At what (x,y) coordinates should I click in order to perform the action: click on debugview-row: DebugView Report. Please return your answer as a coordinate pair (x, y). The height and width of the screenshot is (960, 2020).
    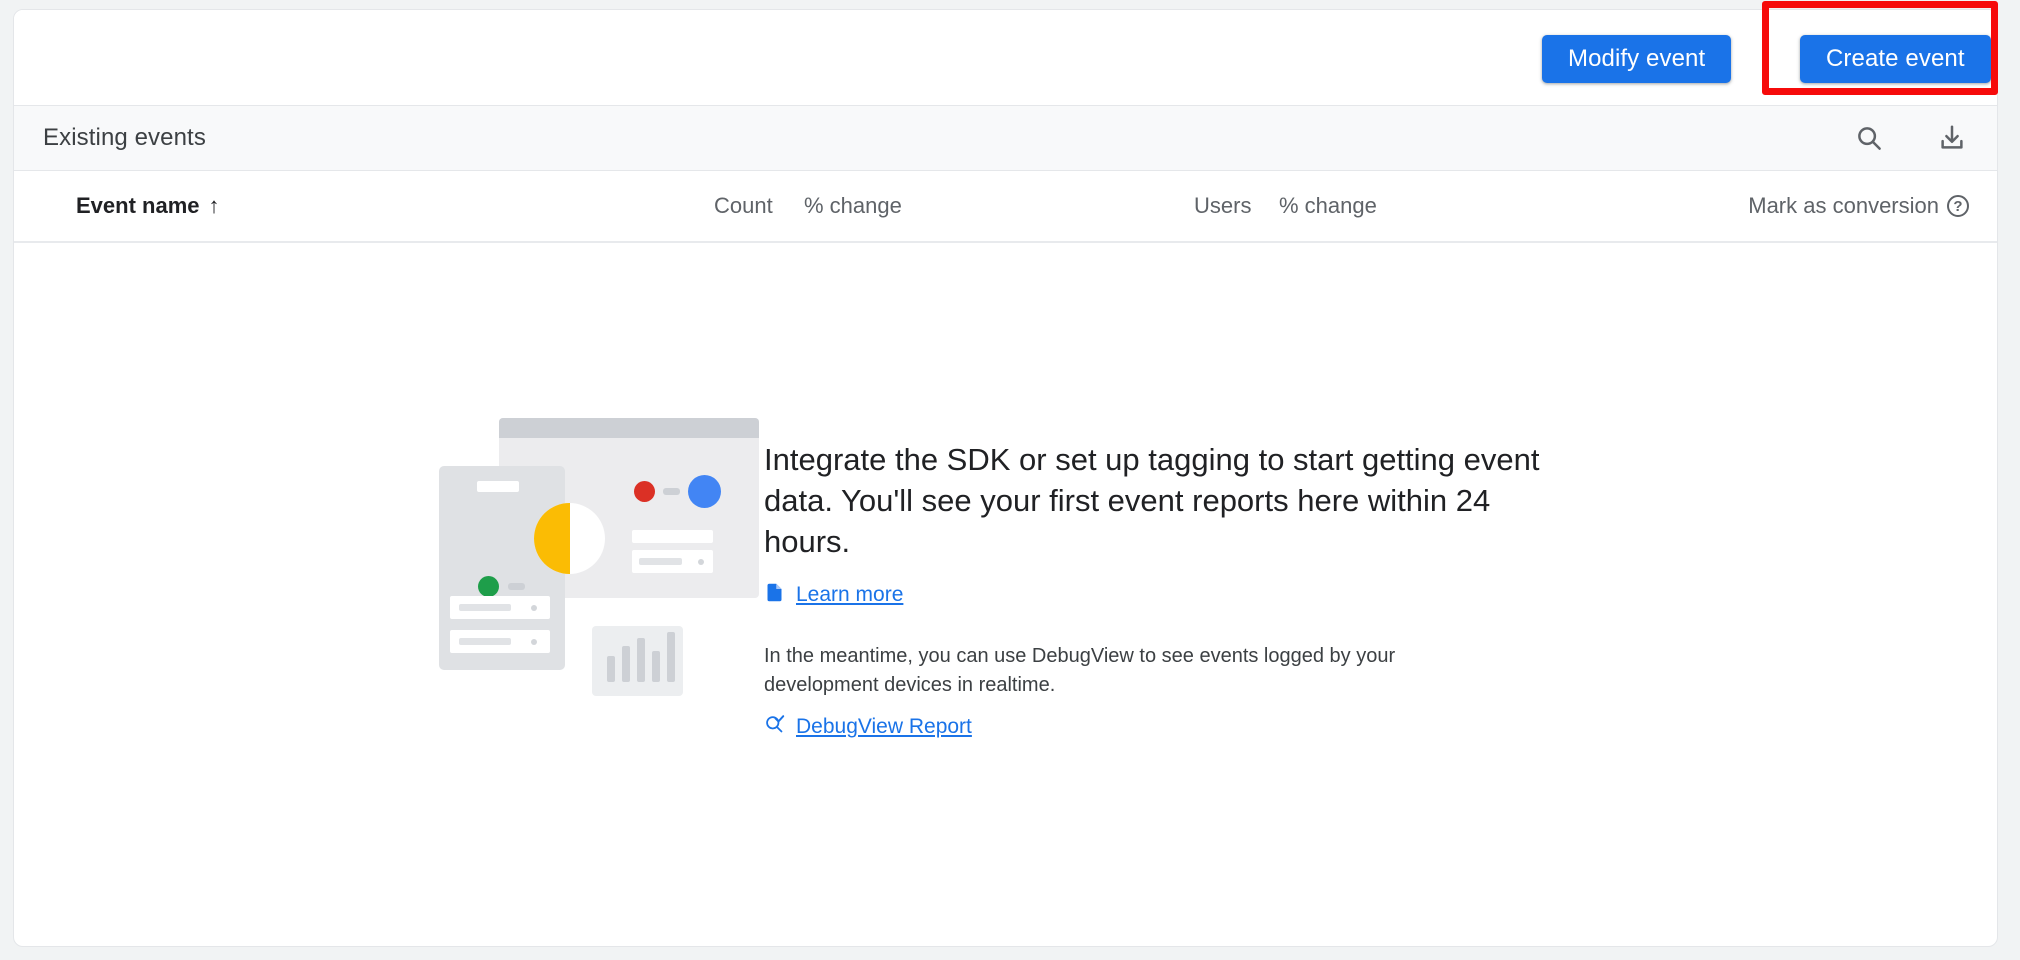
    Looking at the image, I should click on (1164, 727).